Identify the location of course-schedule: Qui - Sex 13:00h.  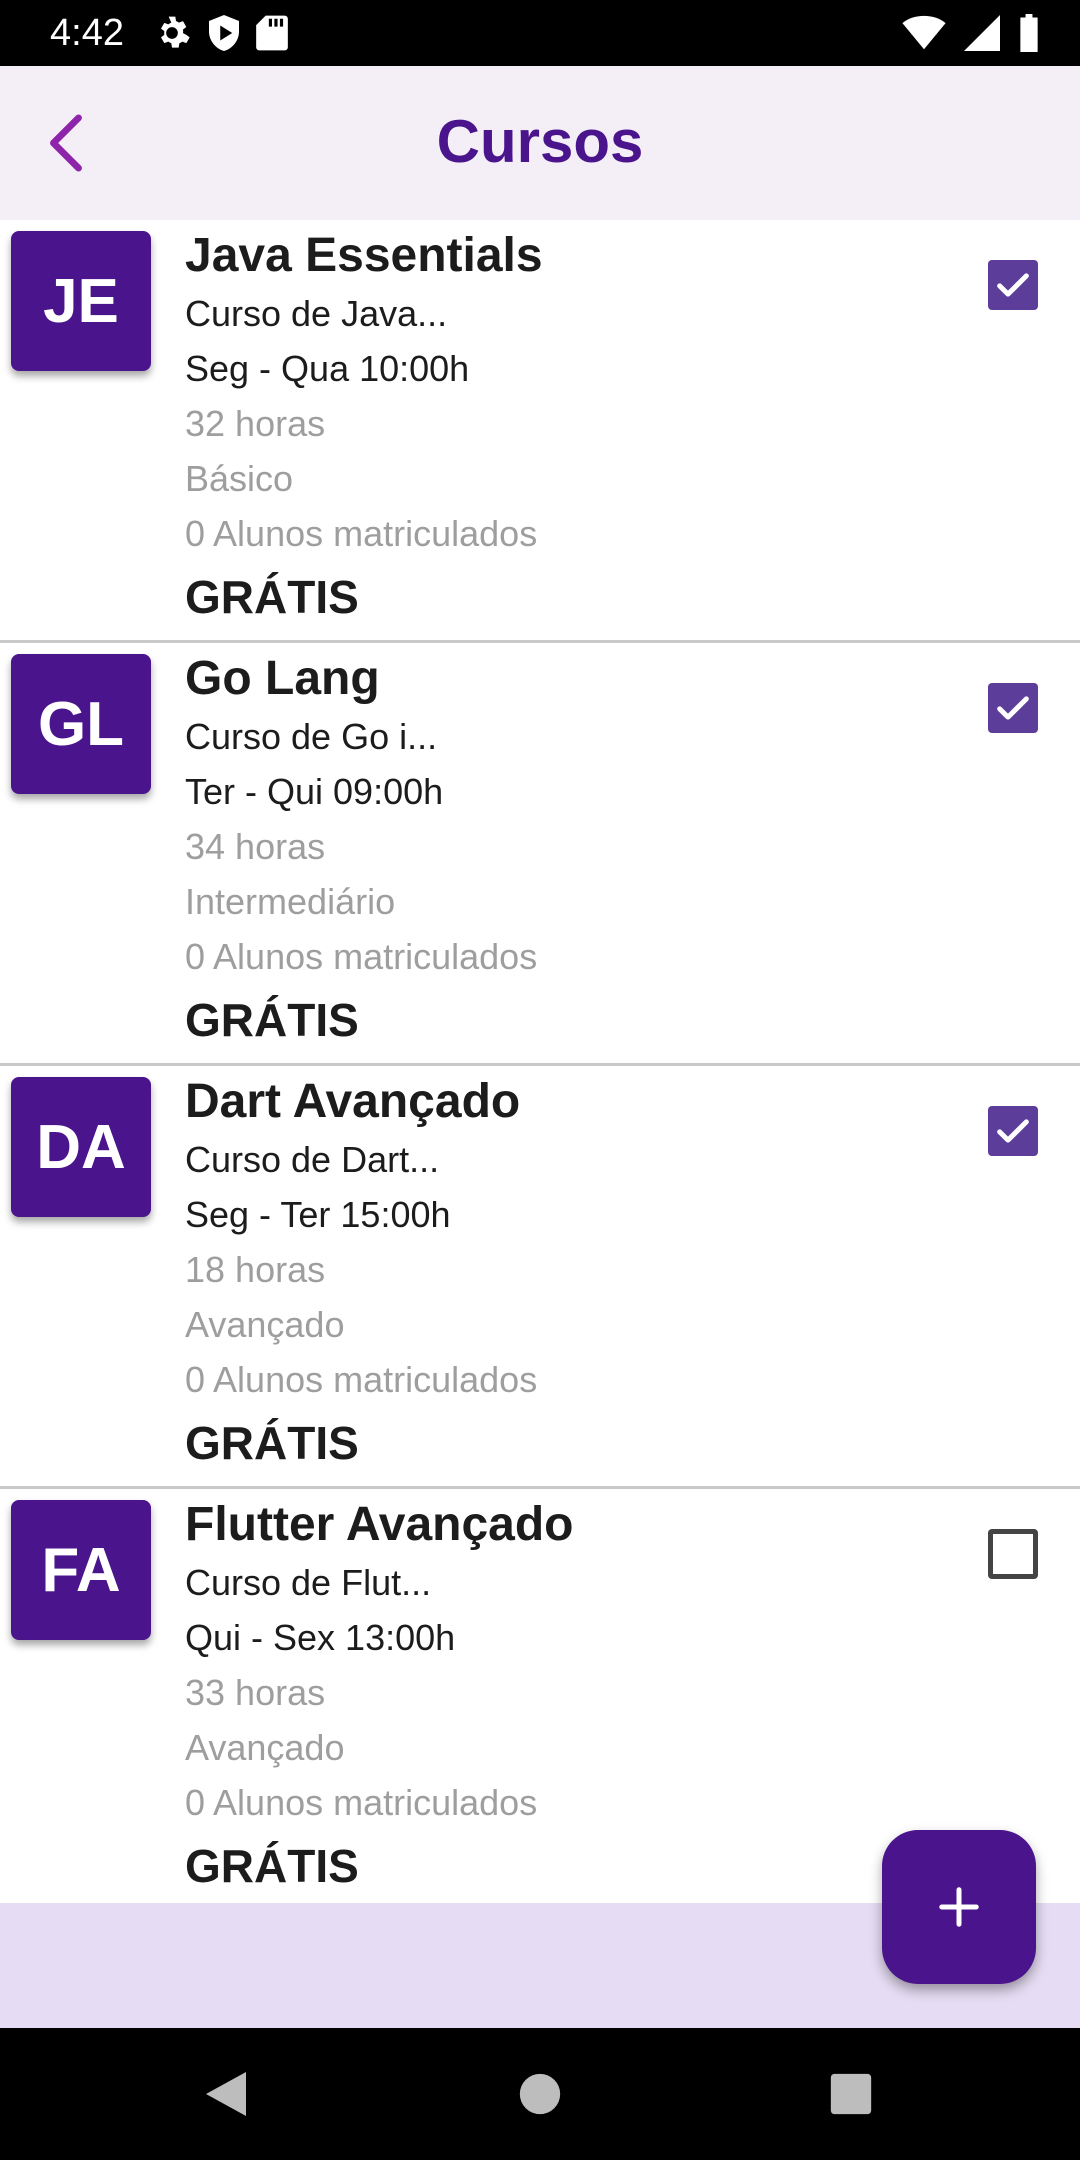
(320, 1637).